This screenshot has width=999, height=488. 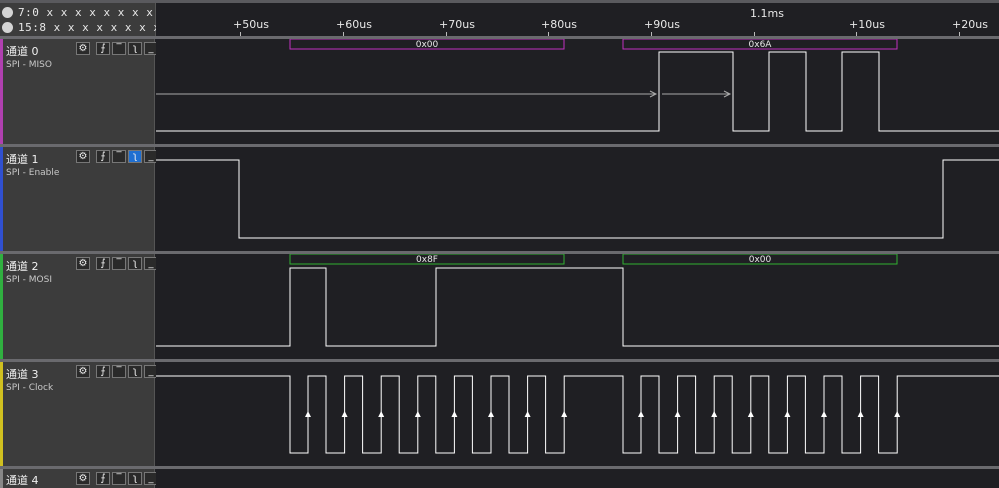 I want to click on ruler-tick-label: +20us, so click(x=970, y=24).